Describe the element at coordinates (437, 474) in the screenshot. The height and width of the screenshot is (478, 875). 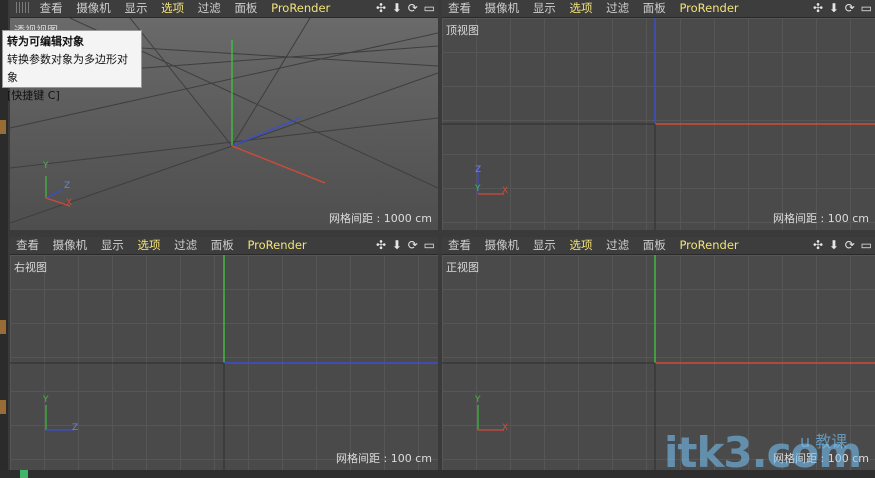
I see `timeline-strip` at that location.